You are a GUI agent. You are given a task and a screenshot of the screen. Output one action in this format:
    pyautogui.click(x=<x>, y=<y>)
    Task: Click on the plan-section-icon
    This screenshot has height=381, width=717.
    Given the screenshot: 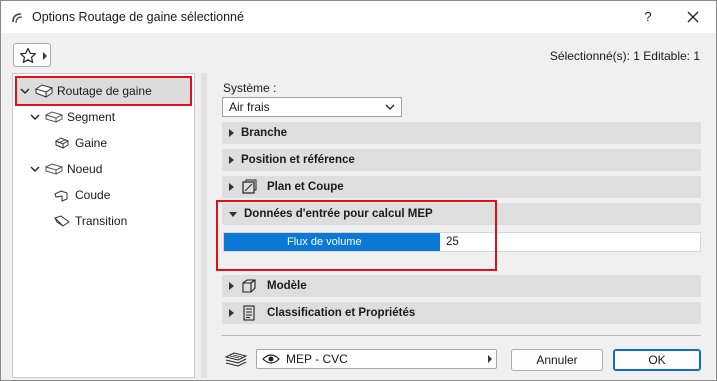 What is the action you would take?
    pyautogui.click(x=249, y=186)
    